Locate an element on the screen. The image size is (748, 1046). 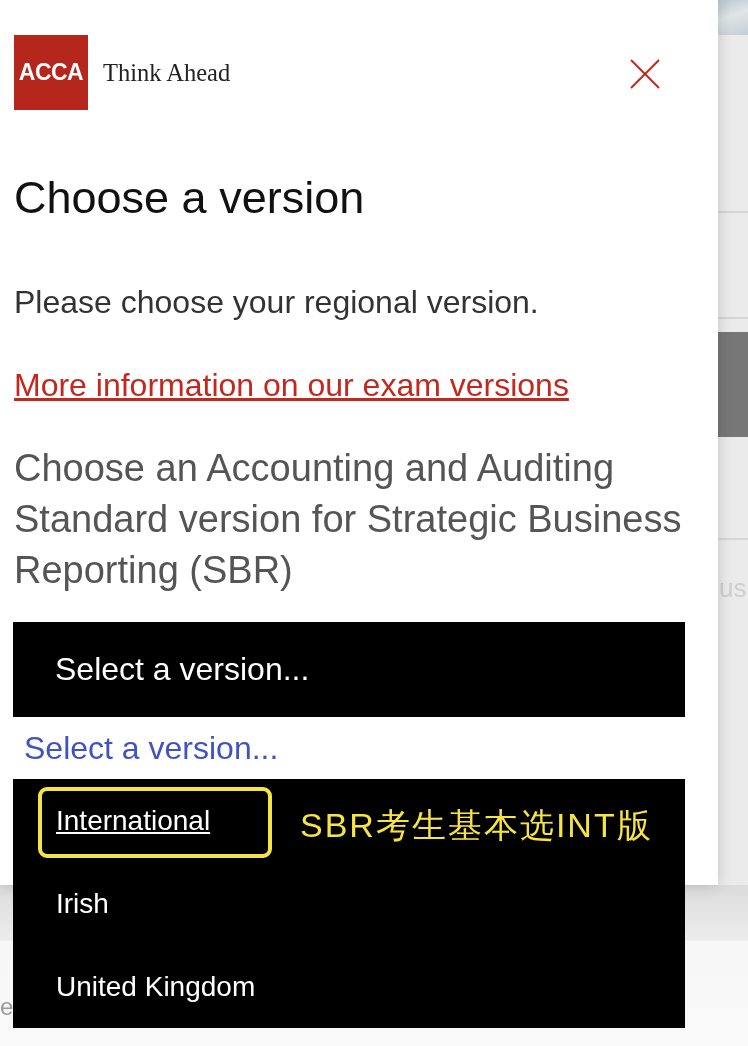
question-text: Choose an Accounting and Auditing Standard version for Strategic Business Reporting (SBR) is located at coordinates (348, 519).